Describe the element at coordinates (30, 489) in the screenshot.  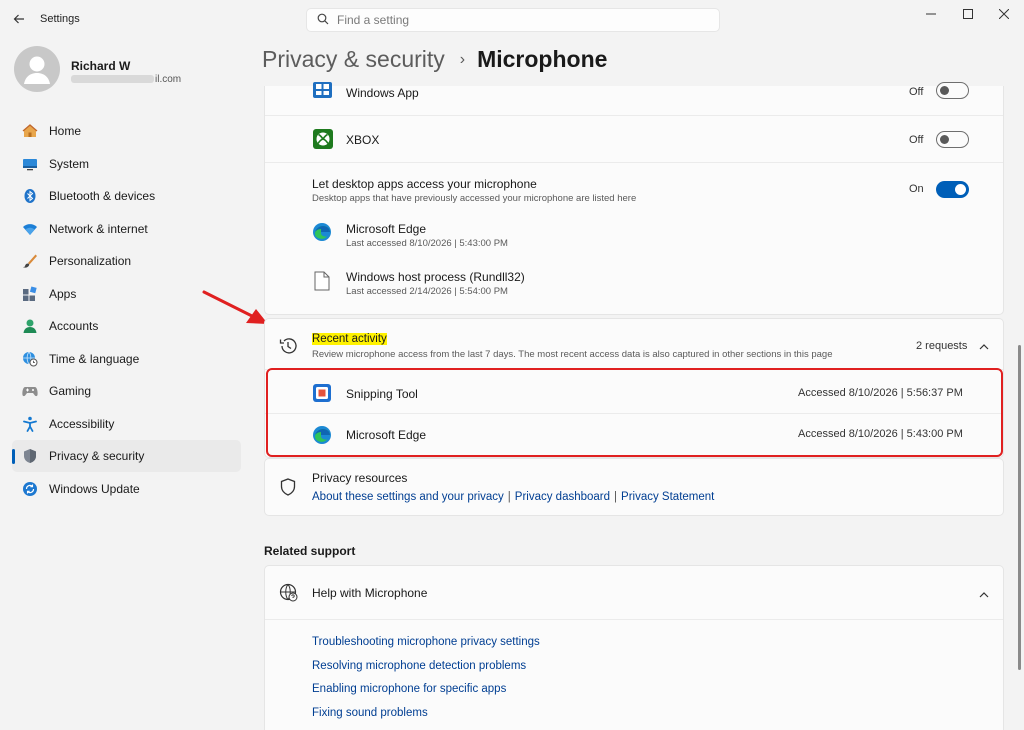
I see `update-icon` at that location.